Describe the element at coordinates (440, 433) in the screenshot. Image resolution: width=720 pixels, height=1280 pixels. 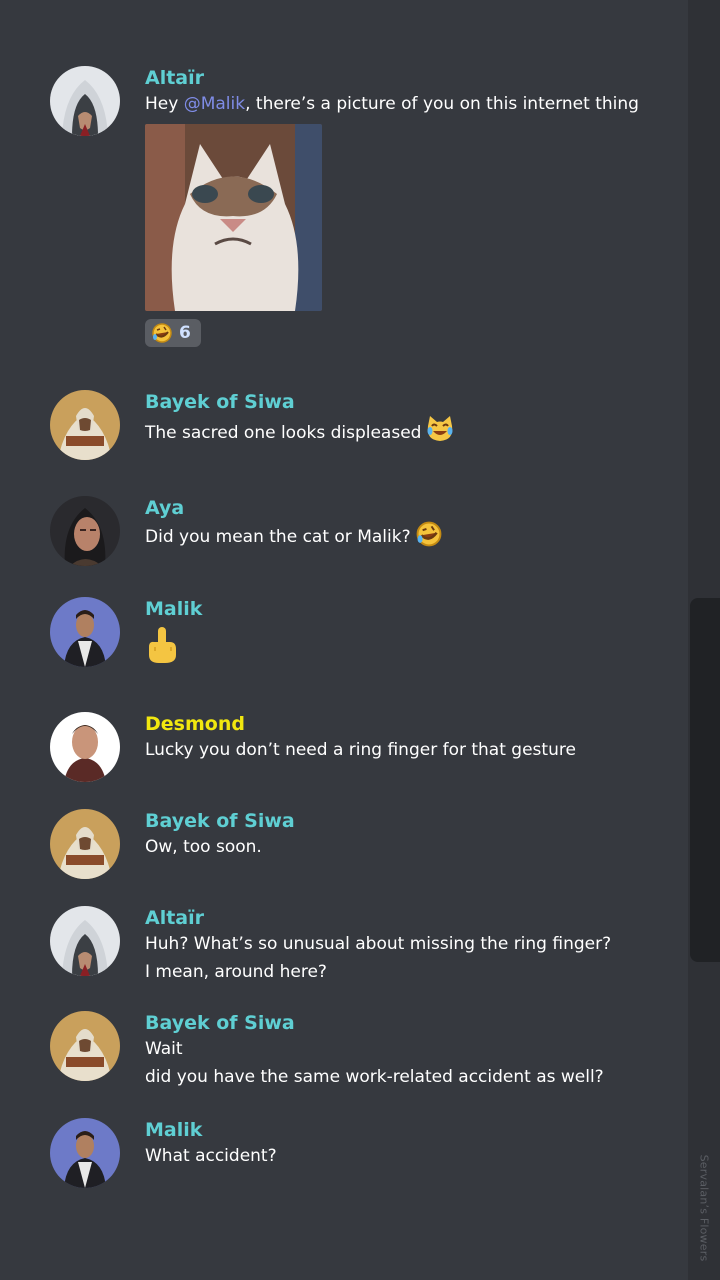
I see `cat-tears-of-joy-emoji-icon` at that location.